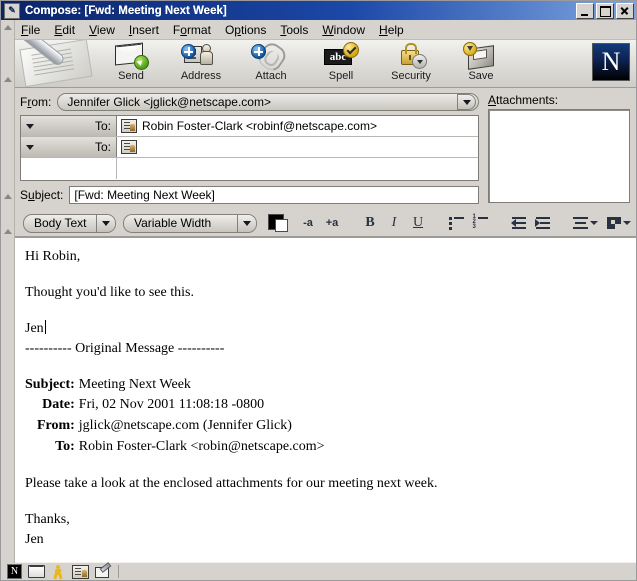 The image size is (637, 581). Describe the element at coordinates (7, 231) in the screenshot. I see `formatbar-grippy` at that location.